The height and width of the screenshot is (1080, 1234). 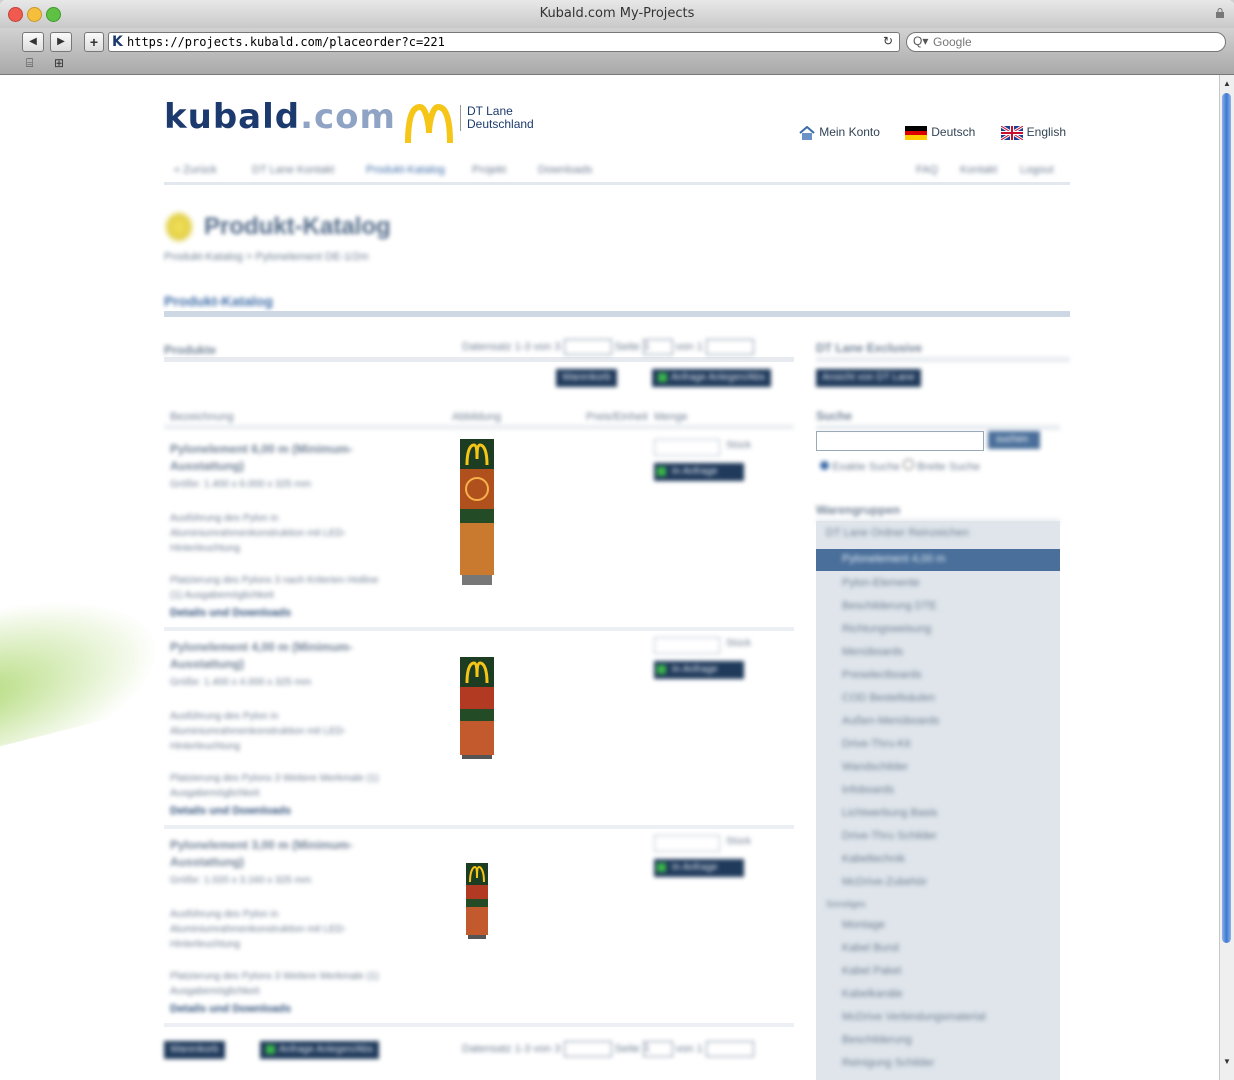 I want to click on bookmarks-icon: ⌸, so click(x=29, y=63).